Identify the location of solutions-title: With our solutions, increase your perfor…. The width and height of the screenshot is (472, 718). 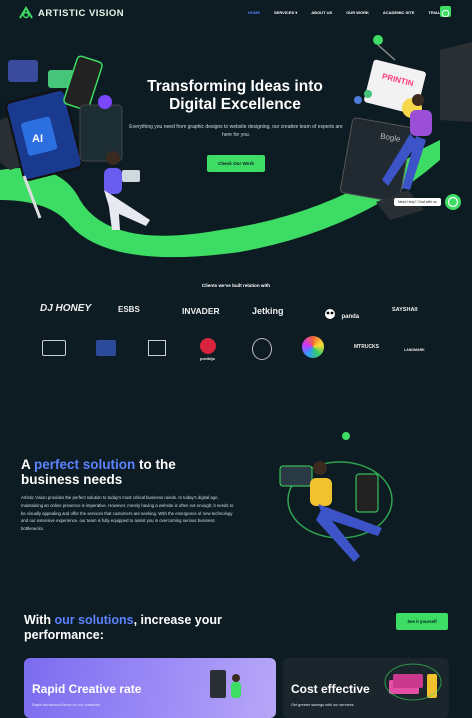
(134, 628).